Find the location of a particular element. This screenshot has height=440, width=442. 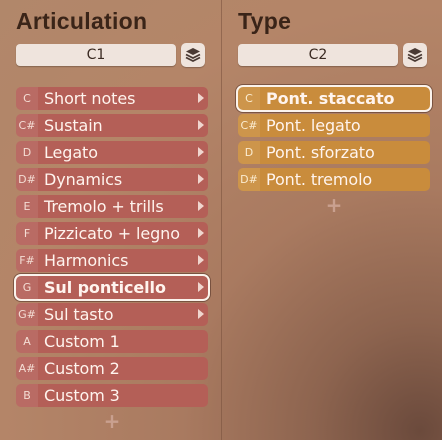

articulation-item: C Short notes is located at coordinates (112, 98).